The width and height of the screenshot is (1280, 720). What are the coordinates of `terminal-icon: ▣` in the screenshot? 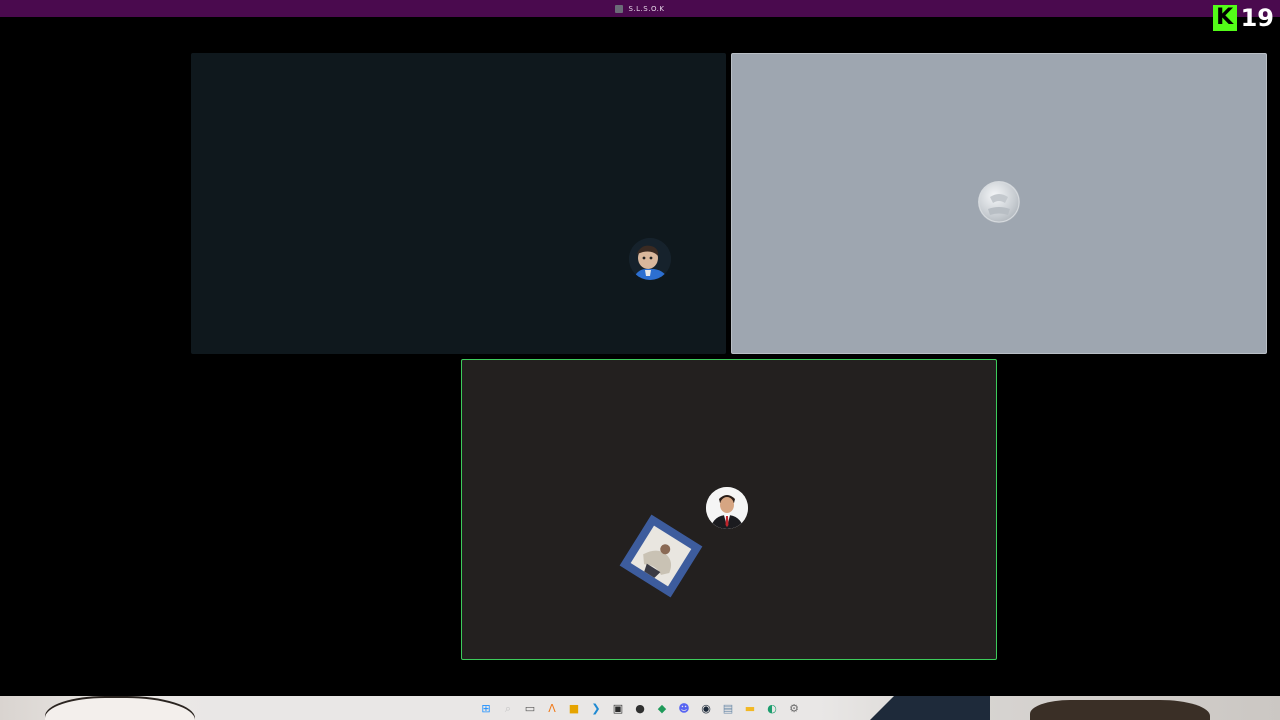 It's located at (618, 708).